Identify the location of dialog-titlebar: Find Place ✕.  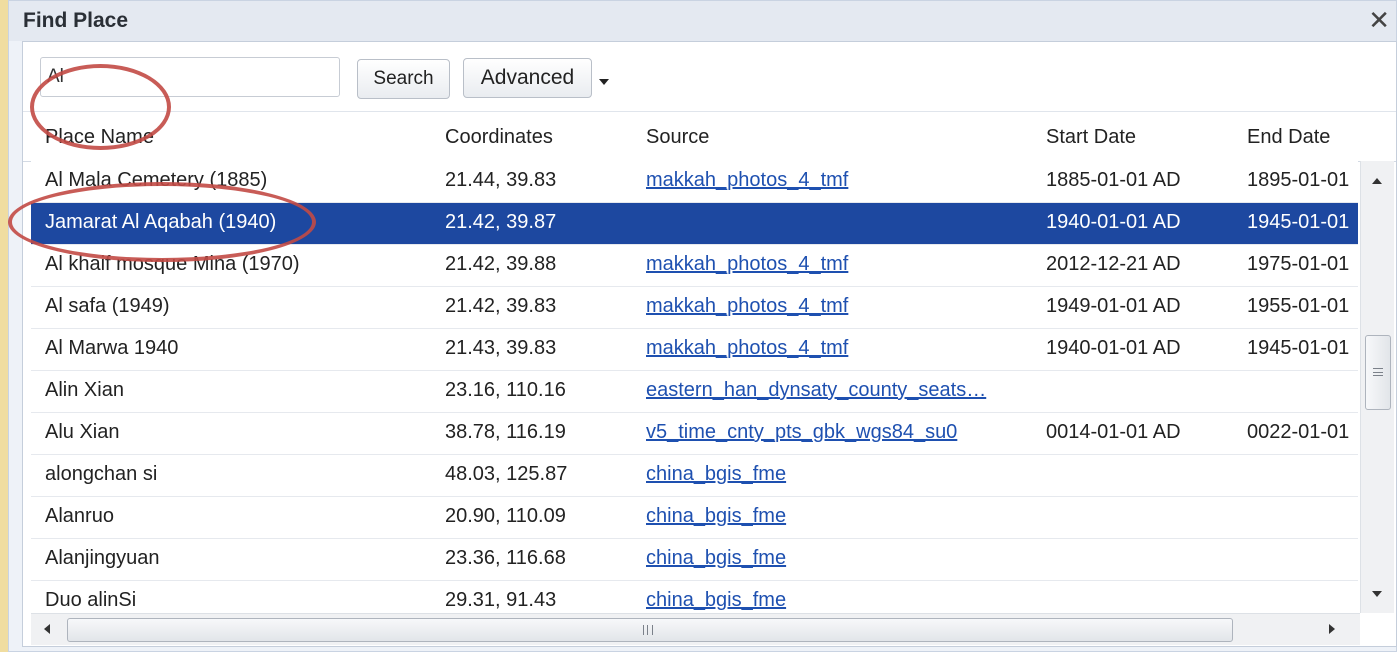
(702, 21).